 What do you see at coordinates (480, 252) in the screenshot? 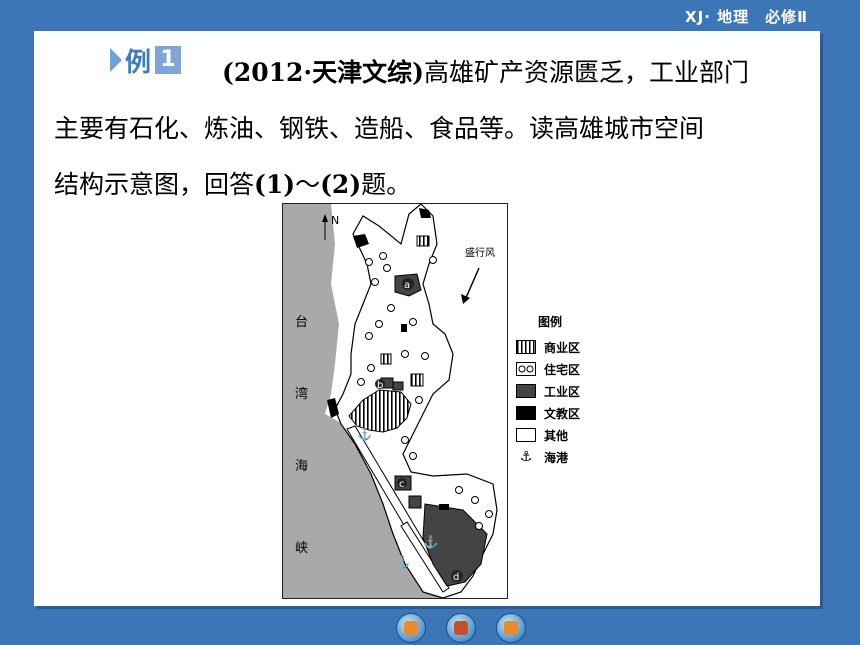
I see `wind-label: 盛行风` at bounding box center [480, 252].